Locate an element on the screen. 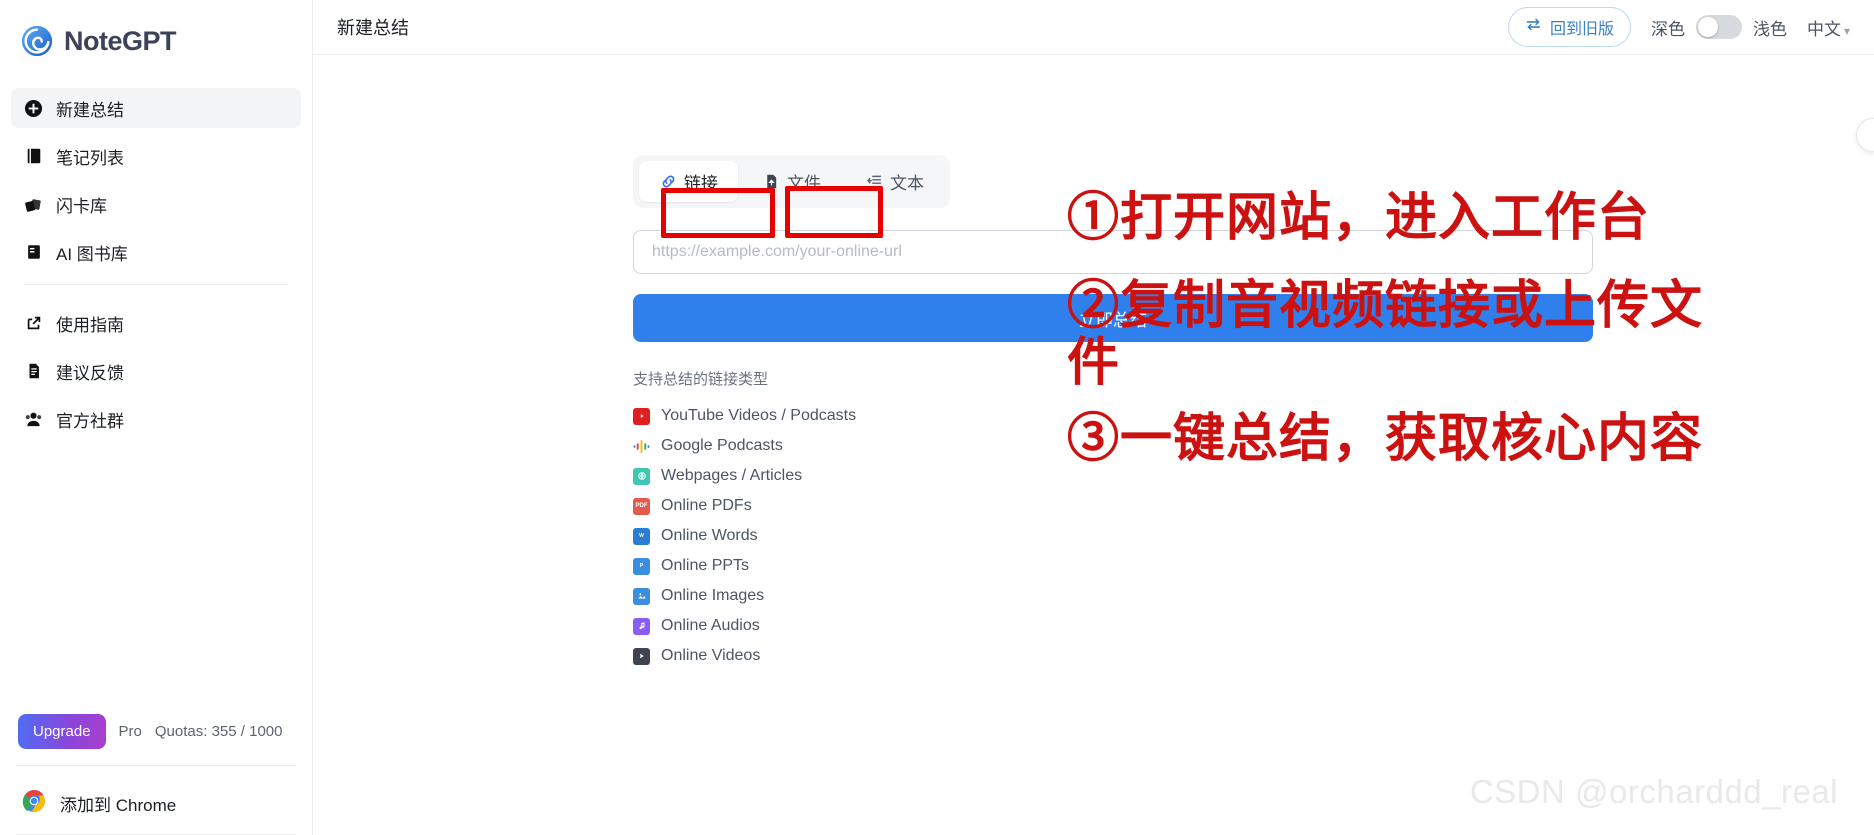  source-type-tabs: 链接 文件 文本 is located at coordinates (791, 181).